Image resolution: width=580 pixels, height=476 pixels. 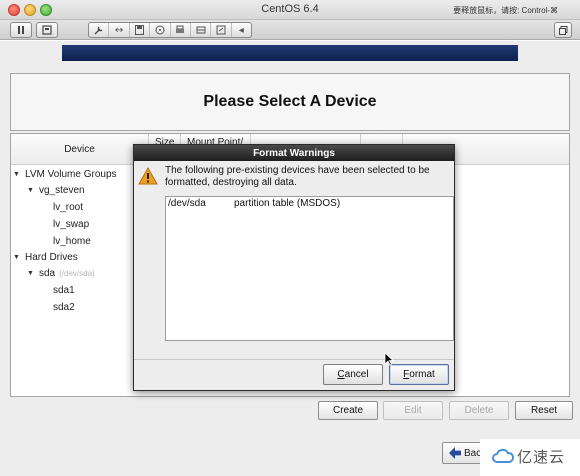 What do you see at coordinates (99, 30) in the screenshot?
I see `settings-icon` at bounding box center [99, 30].